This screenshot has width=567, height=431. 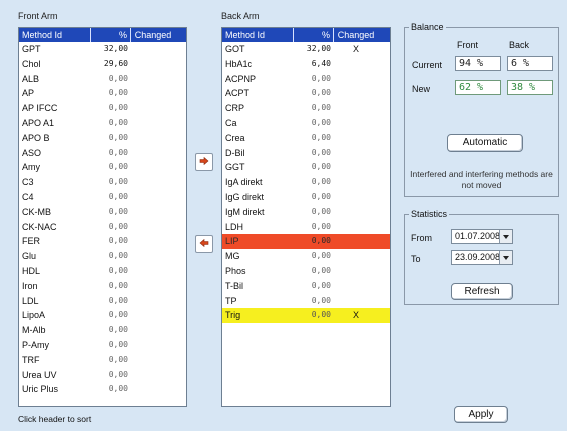 I want to click on table-row: HDL 0,00, so click(x=102, y=271).